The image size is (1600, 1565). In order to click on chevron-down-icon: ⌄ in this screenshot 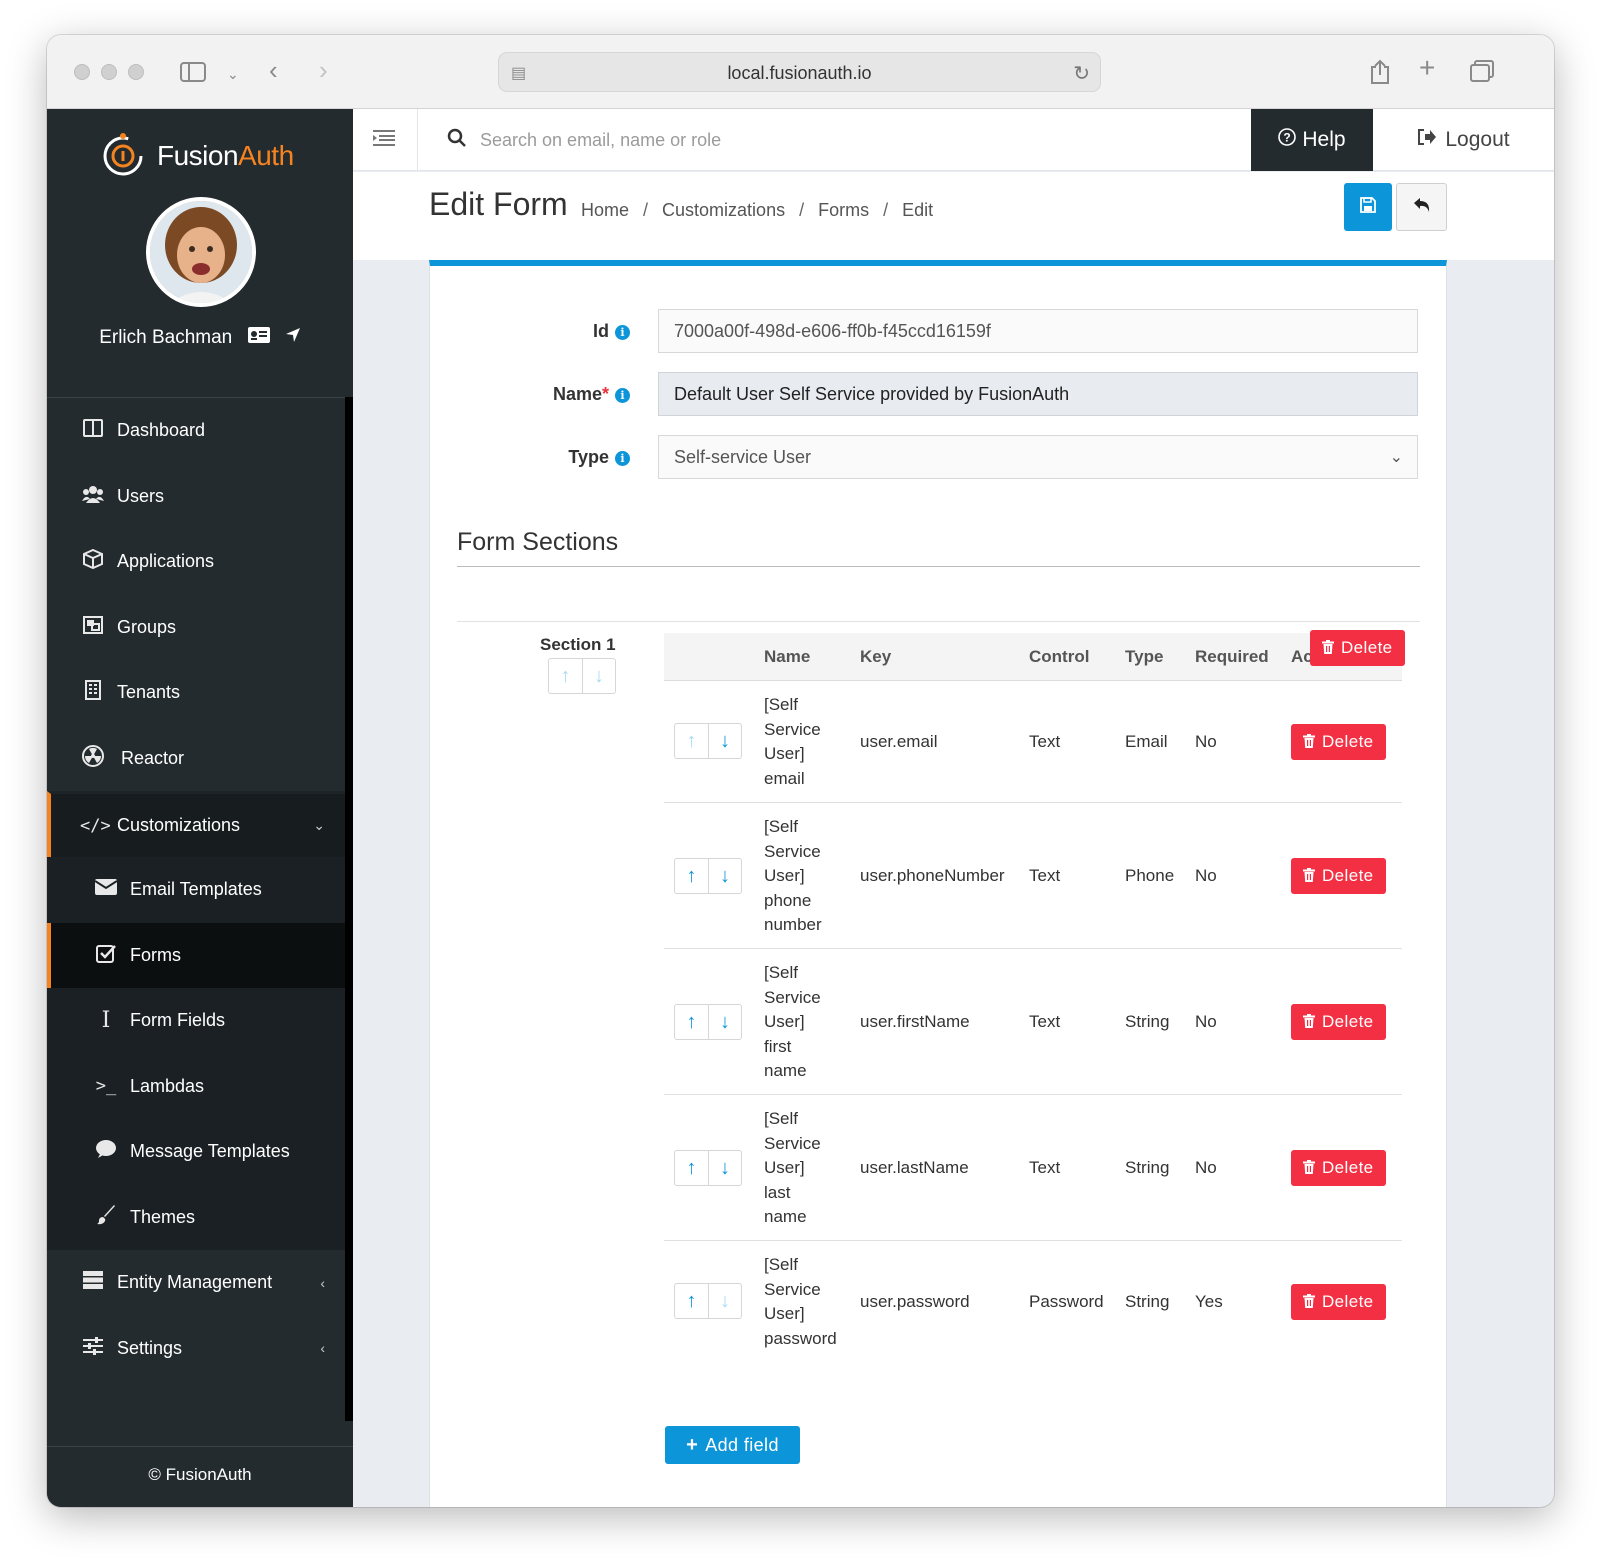, I will do `click(233, 74)`.